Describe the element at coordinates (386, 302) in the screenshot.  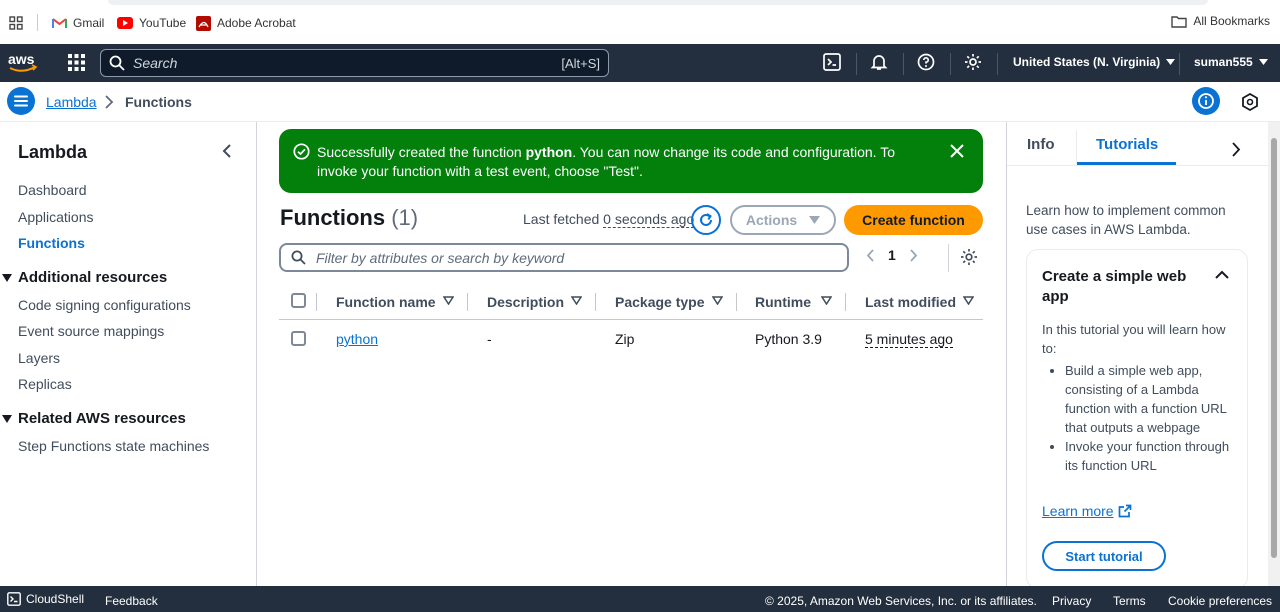
I see `column-function-name: Function name` at that location.